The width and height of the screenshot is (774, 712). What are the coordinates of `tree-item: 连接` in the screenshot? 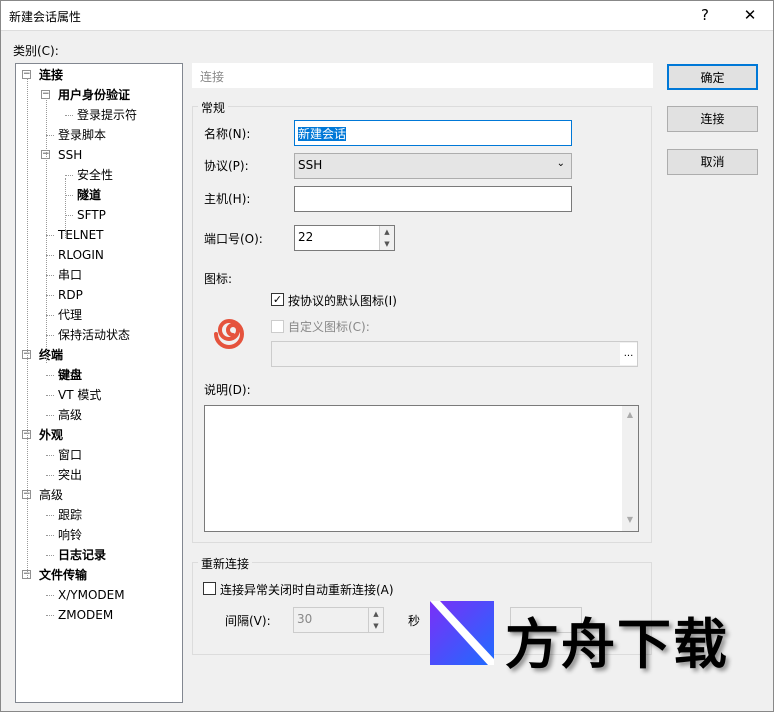 It's located at (51, 75).